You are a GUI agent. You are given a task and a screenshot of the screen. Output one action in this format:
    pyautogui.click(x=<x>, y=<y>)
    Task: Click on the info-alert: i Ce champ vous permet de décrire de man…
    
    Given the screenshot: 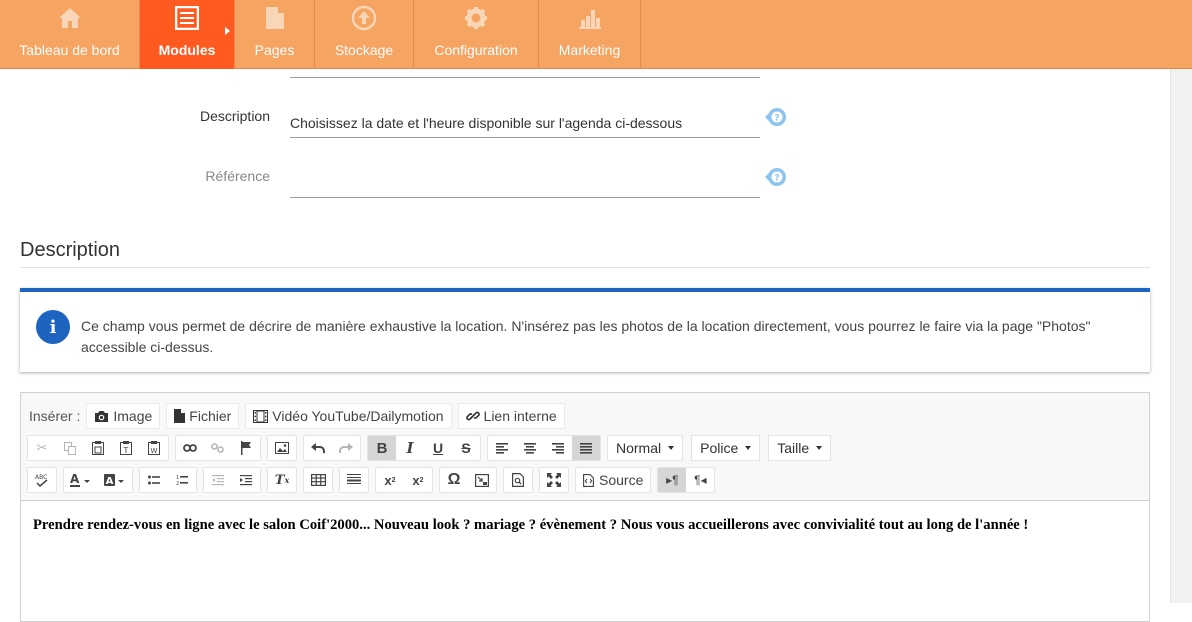 What is the action you would take?
    pyautogui.click(x=585, y=330)
    